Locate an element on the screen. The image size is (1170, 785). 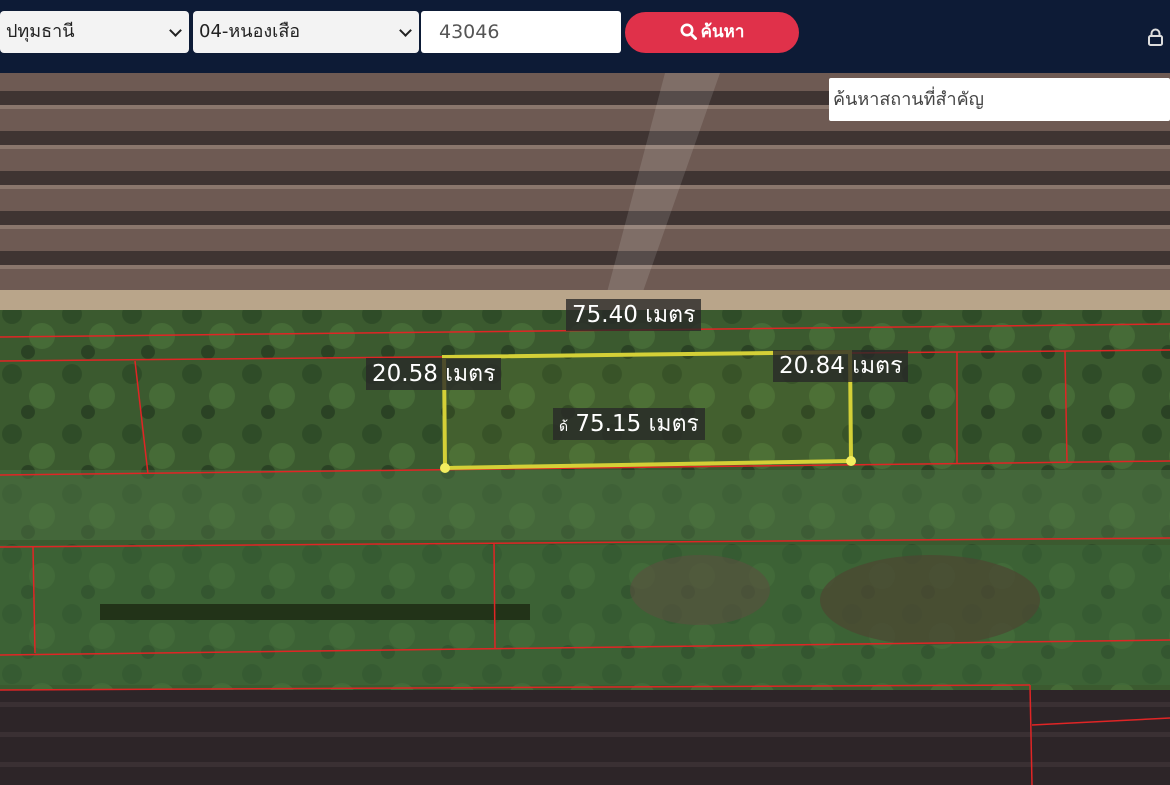
search-button: ค้นหา is located at coordinates (712, 32).